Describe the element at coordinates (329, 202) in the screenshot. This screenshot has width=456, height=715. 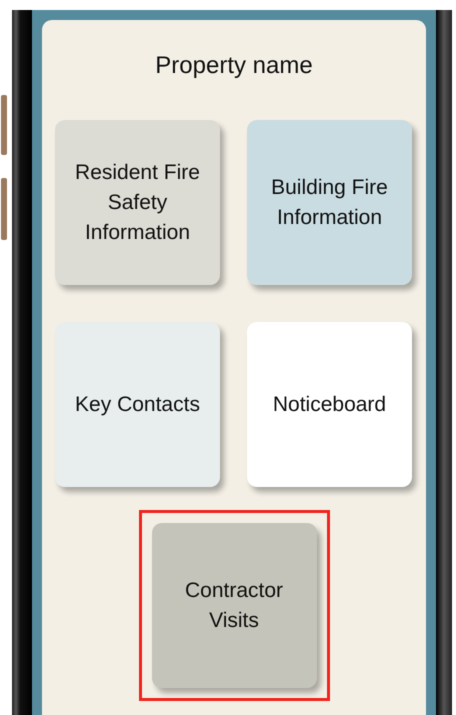
I see `menu-tile: Building Fire Information` at that location.